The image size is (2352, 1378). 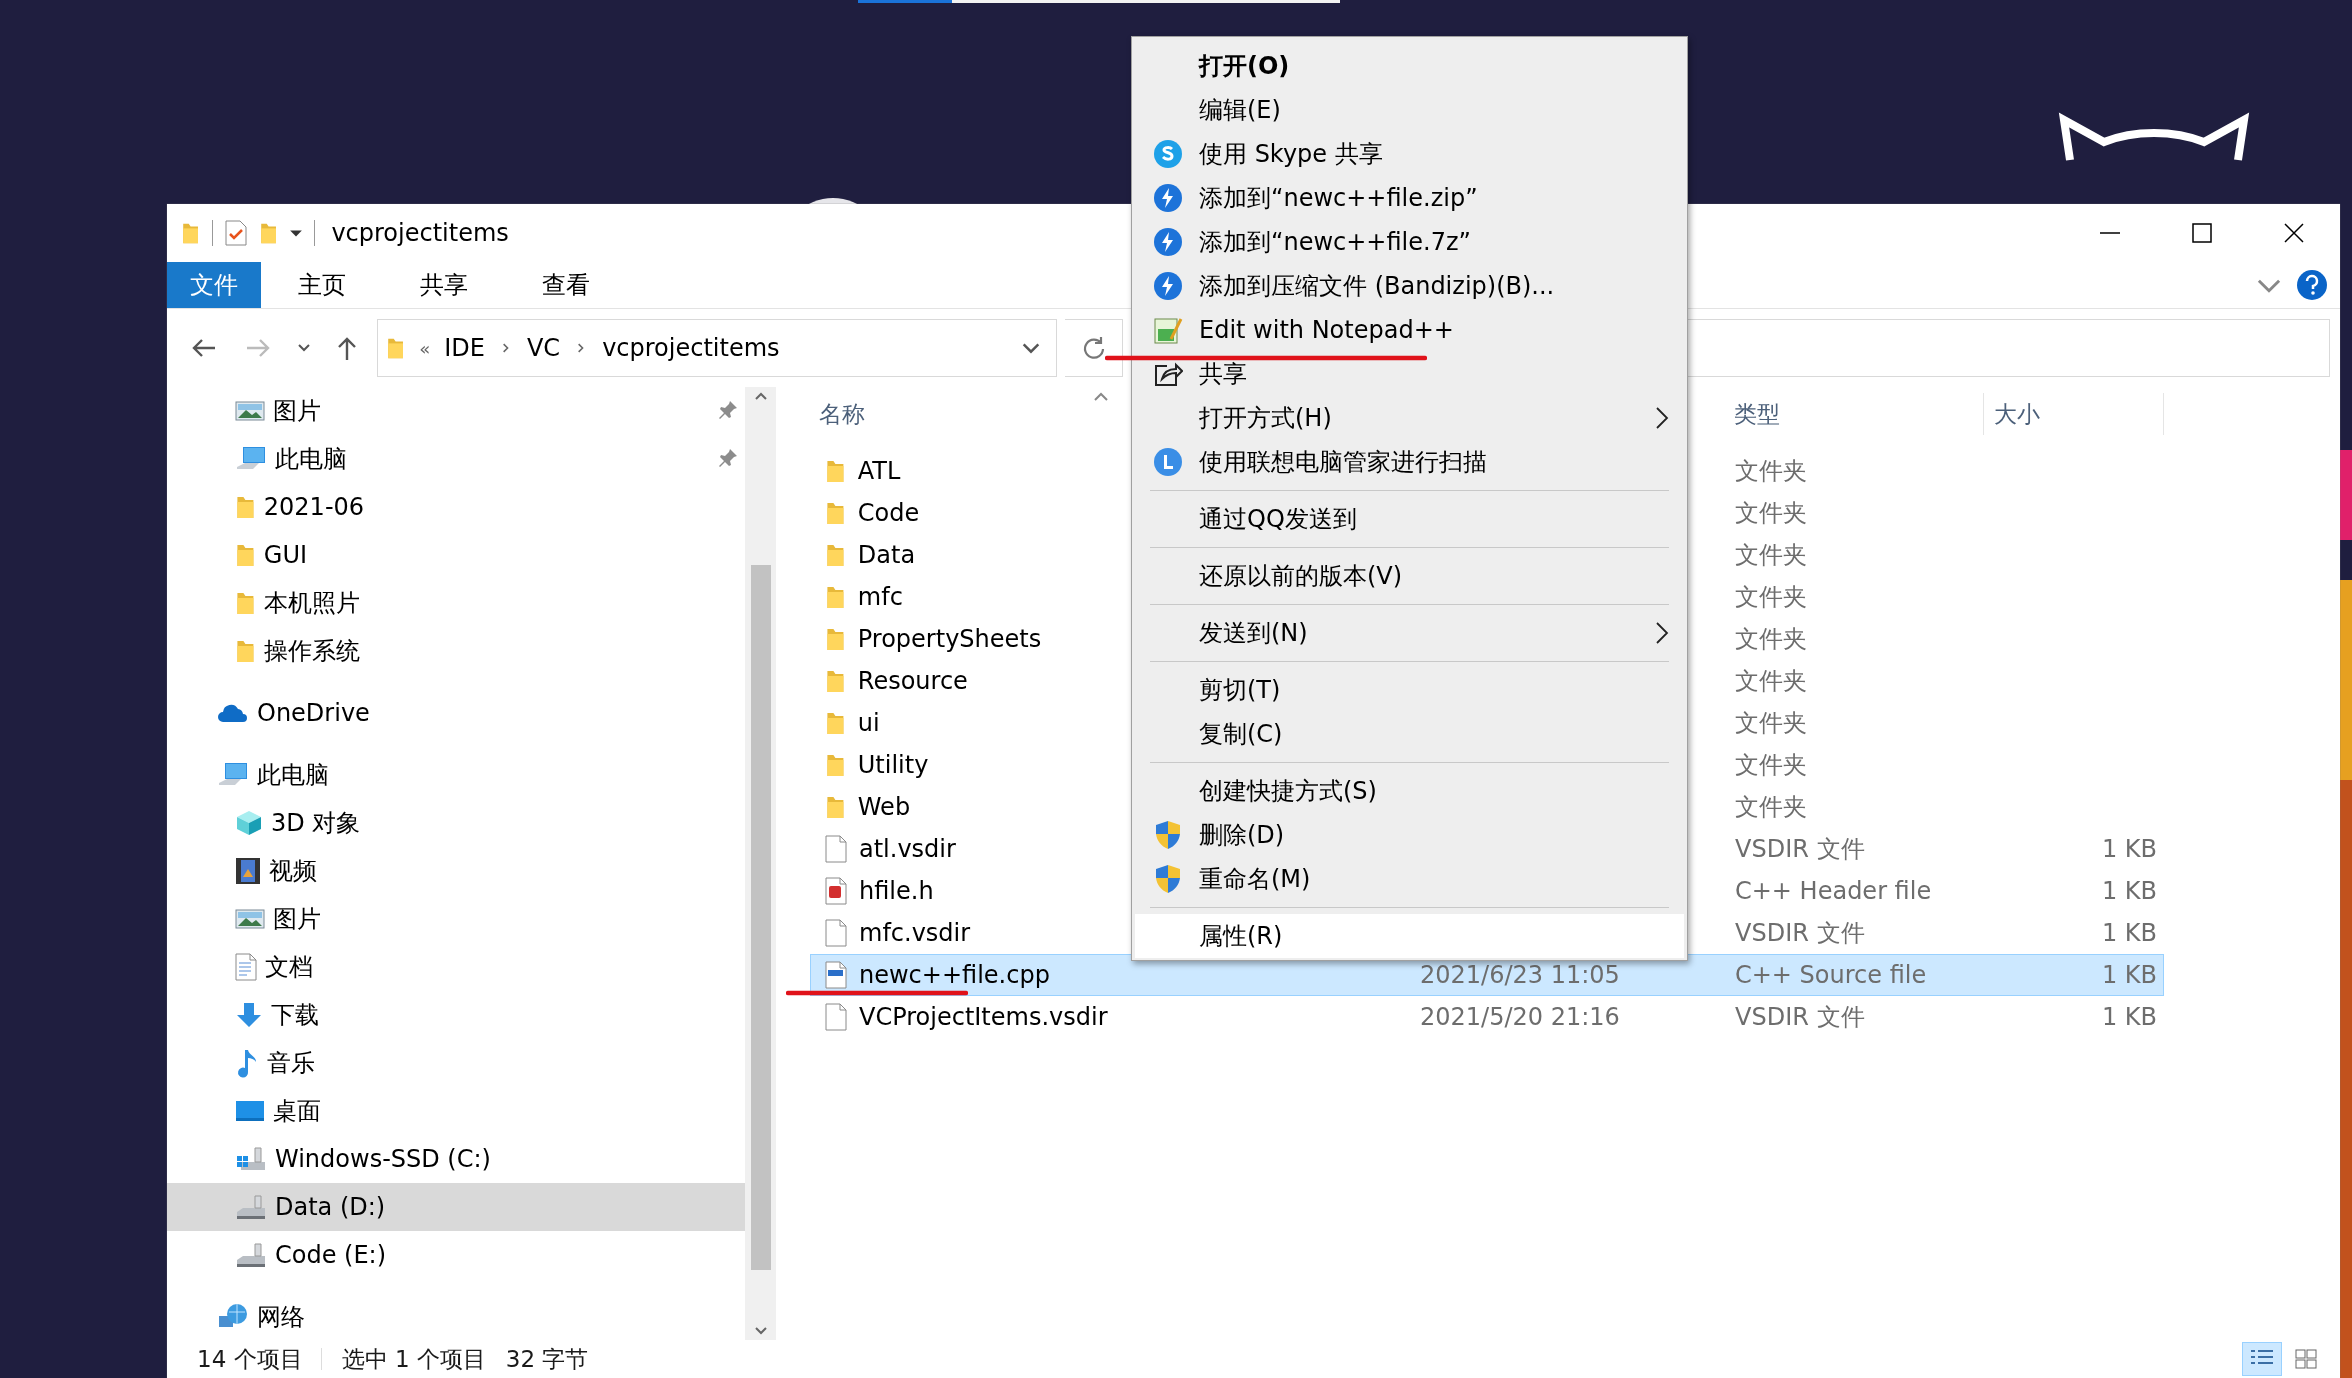 I want to click on menu-item: 添加到“newc++file.zip”, so click(x=1409, y=198).